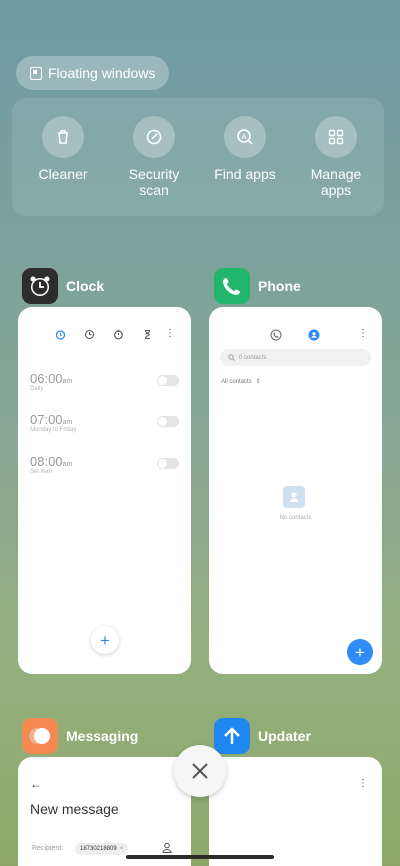 The width and height of the screenshot is (400, 866). I want to click on updown-icon: ⇕, so click(258, 382).